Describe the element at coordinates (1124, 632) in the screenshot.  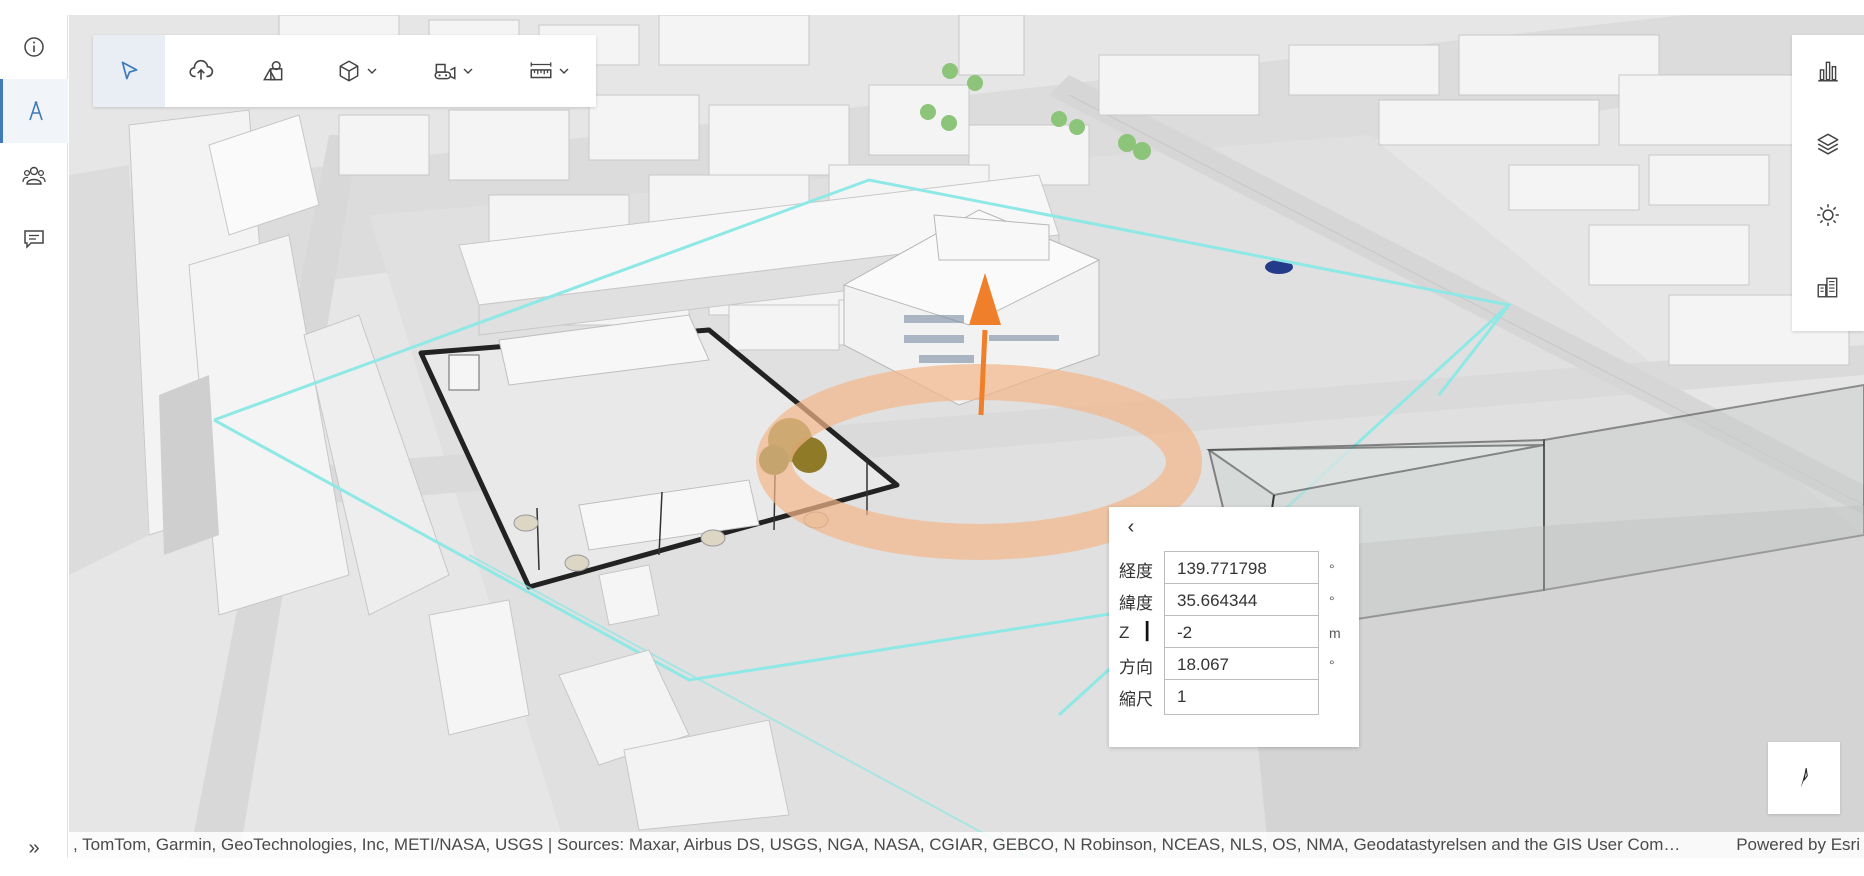
I see `z-label: Z` at that location.